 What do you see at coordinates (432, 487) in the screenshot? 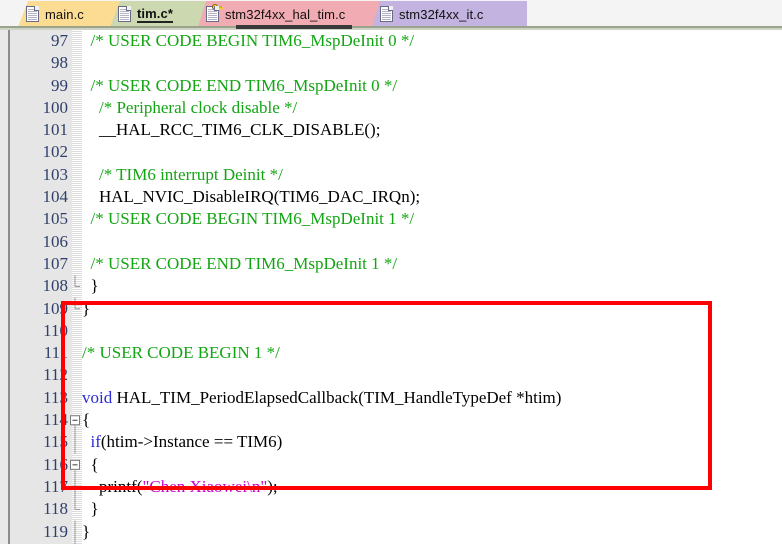
I see `code-line: printf("Chen Xiaowei\n");` at bounding box center [432, 487].